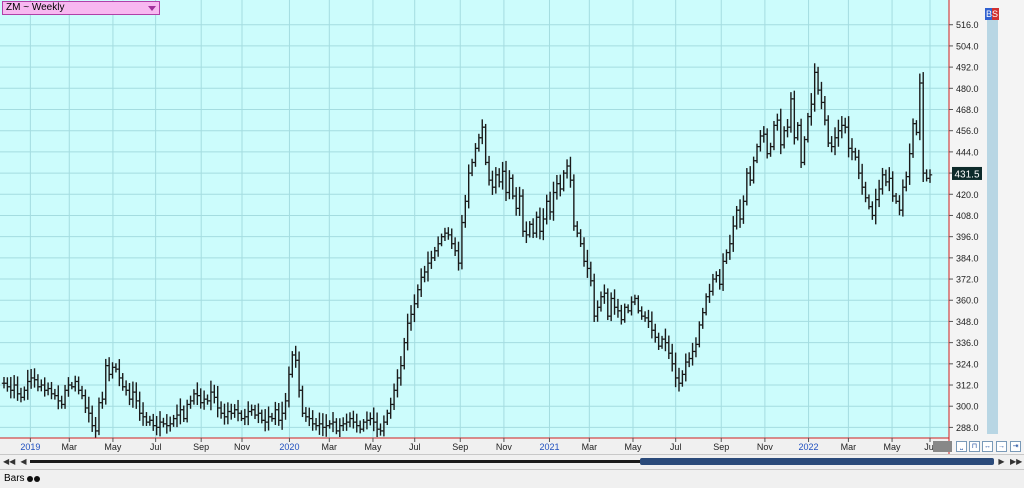  Describe the element at coordinates (967, 280) in the screenshot. I see `price-tick-label: 372.0` at that location.